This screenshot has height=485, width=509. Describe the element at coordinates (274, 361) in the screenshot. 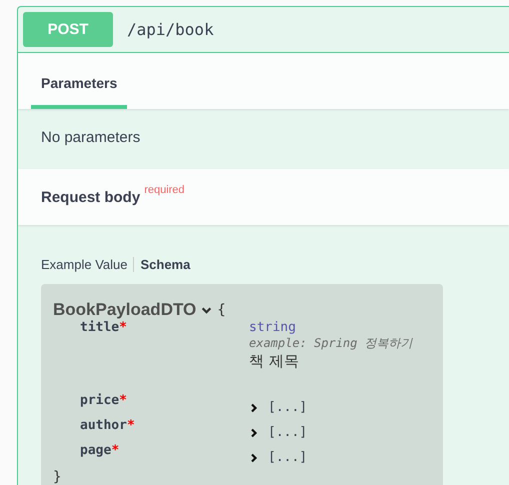

I see `property-description: 책 제목` at that location.